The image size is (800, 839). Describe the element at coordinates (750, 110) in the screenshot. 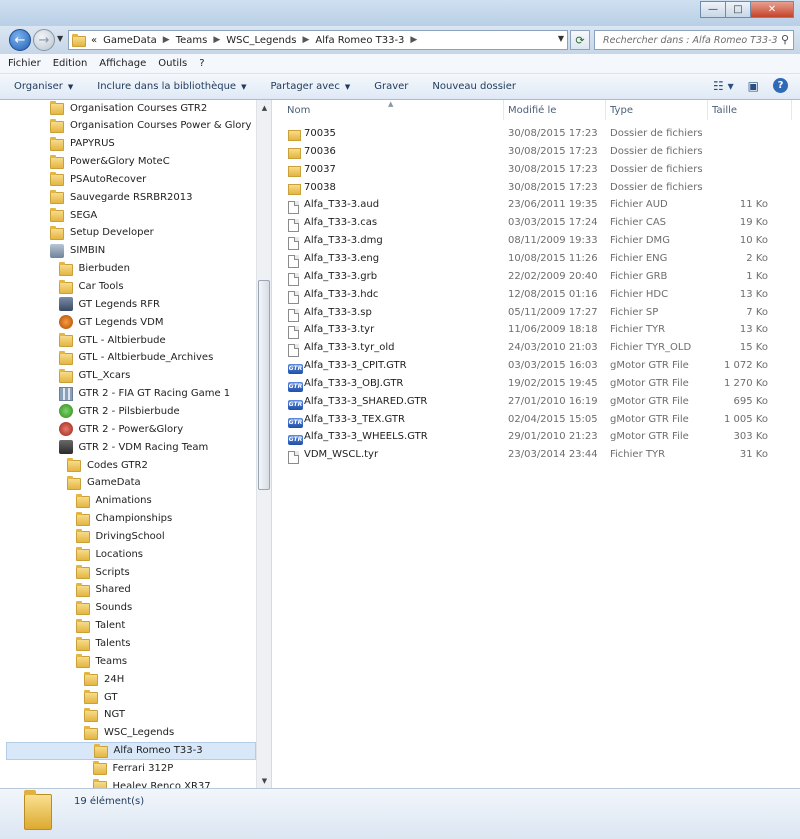

I see `column-header-size: Taille` at that location.